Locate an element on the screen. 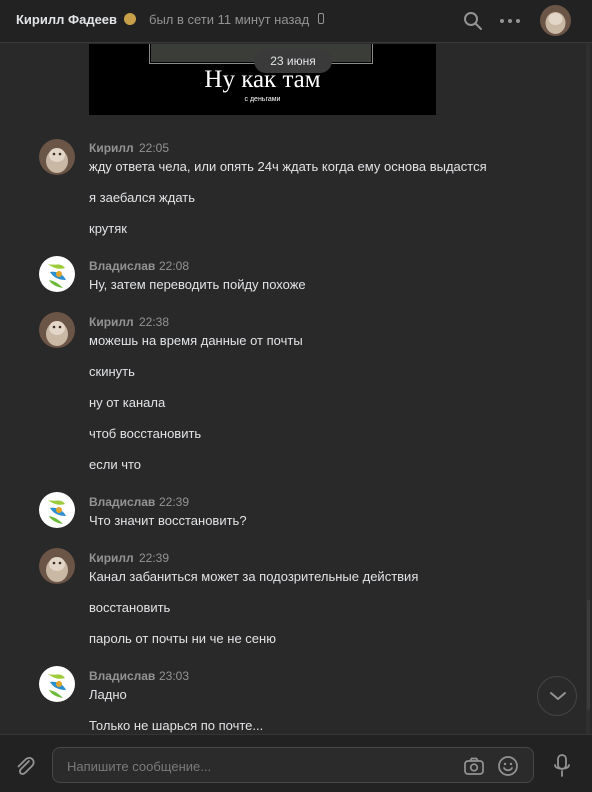 This screenshot has height=792, width=592. message-time: 23:03 is located at coordinates (174, 676).